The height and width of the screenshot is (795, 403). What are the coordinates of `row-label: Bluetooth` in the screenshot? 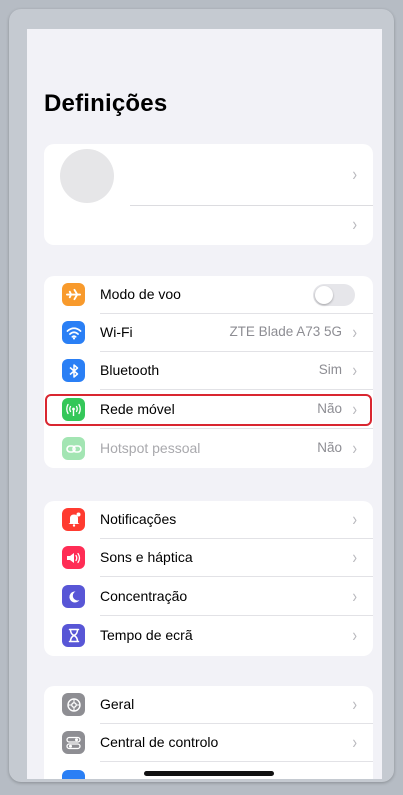 It's located at (130, 370).